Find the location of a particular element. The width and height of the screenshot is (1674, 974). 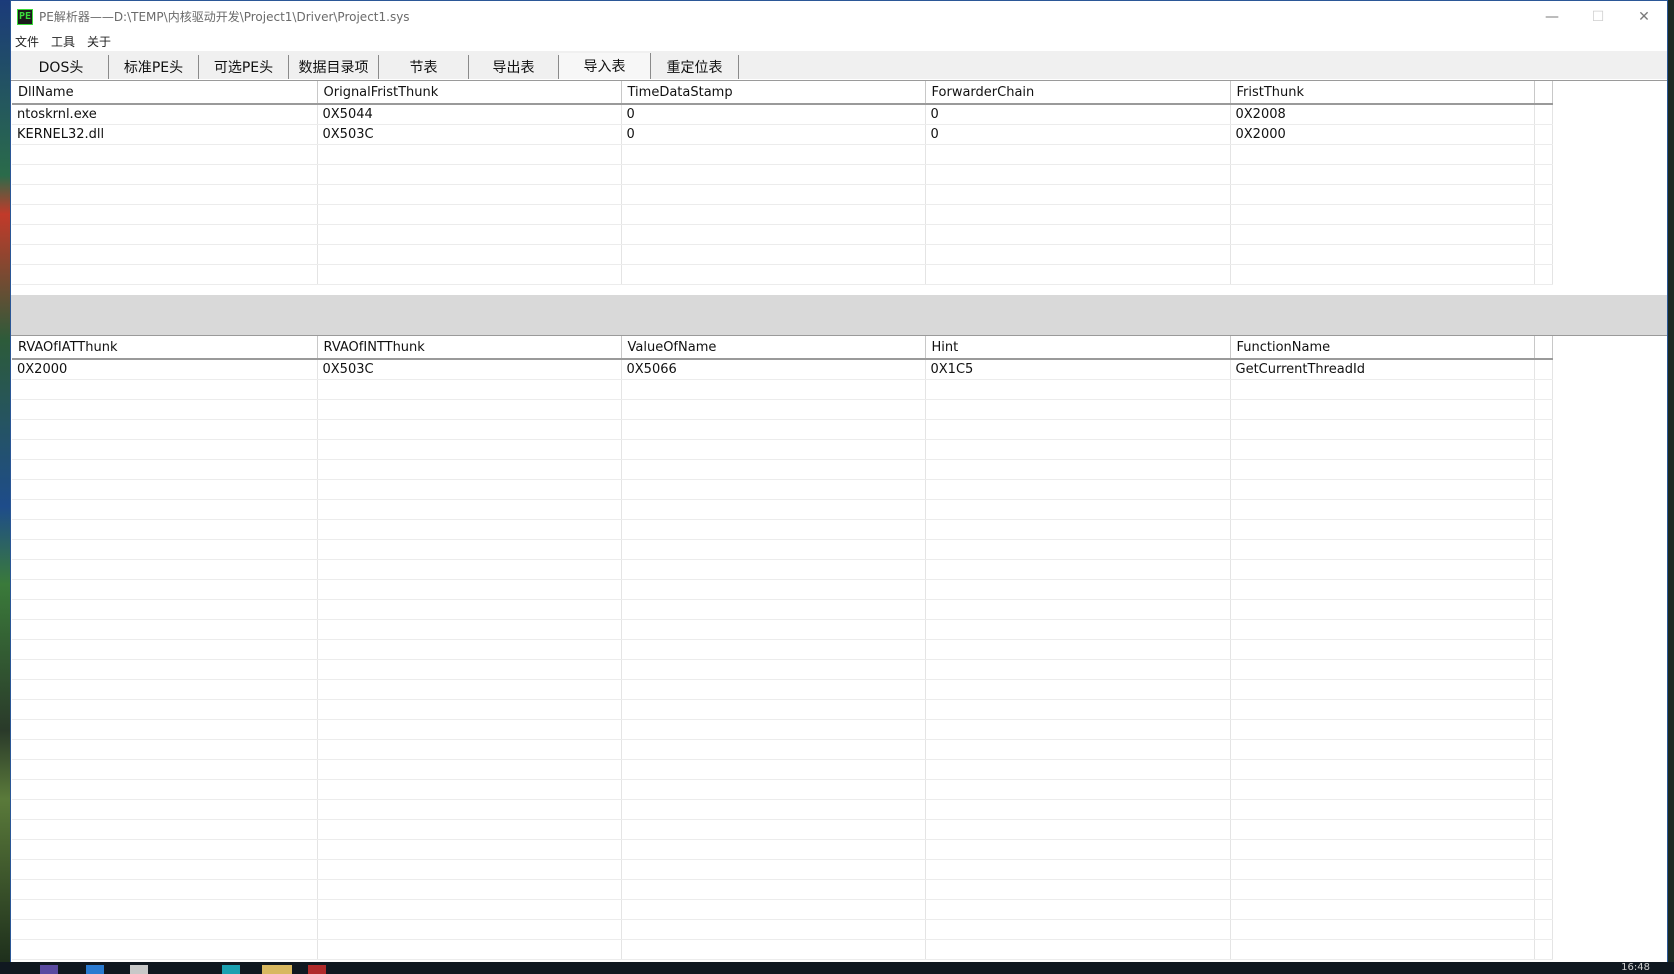

menu-file: 文件 is located at coordinates (28, 41).